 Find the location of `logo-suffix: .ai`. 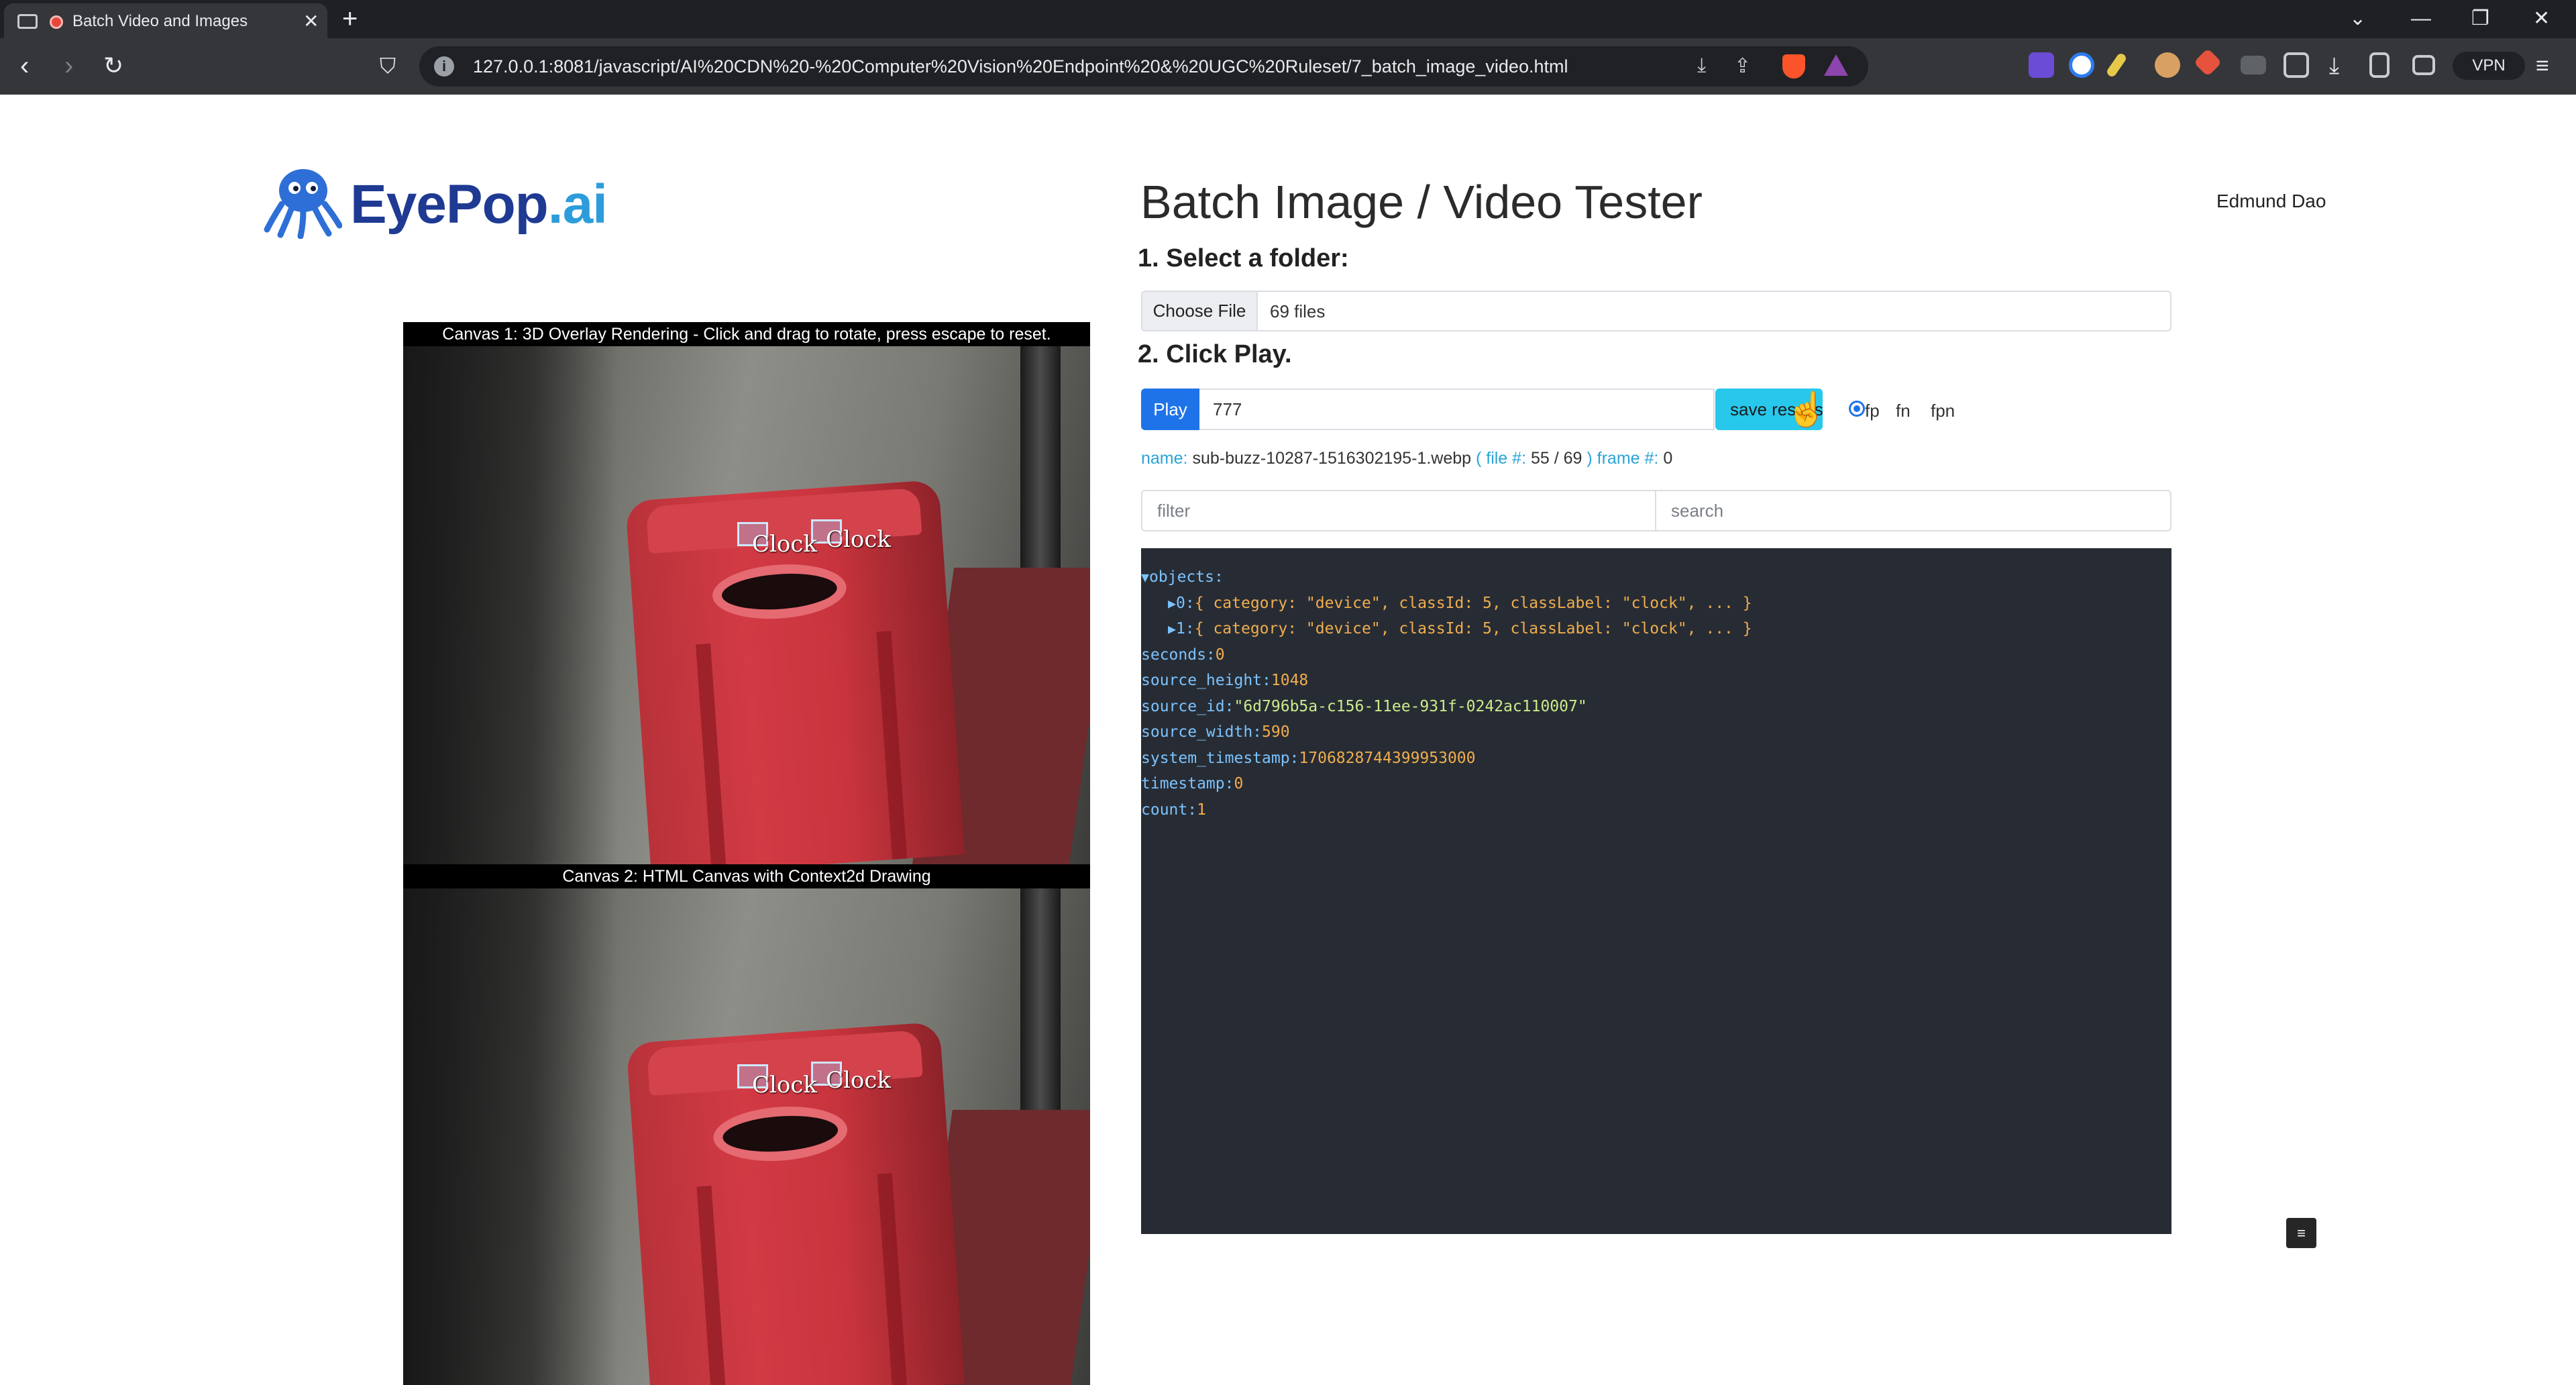

logo-suffix: .ai is located at coordinates (577, 204).